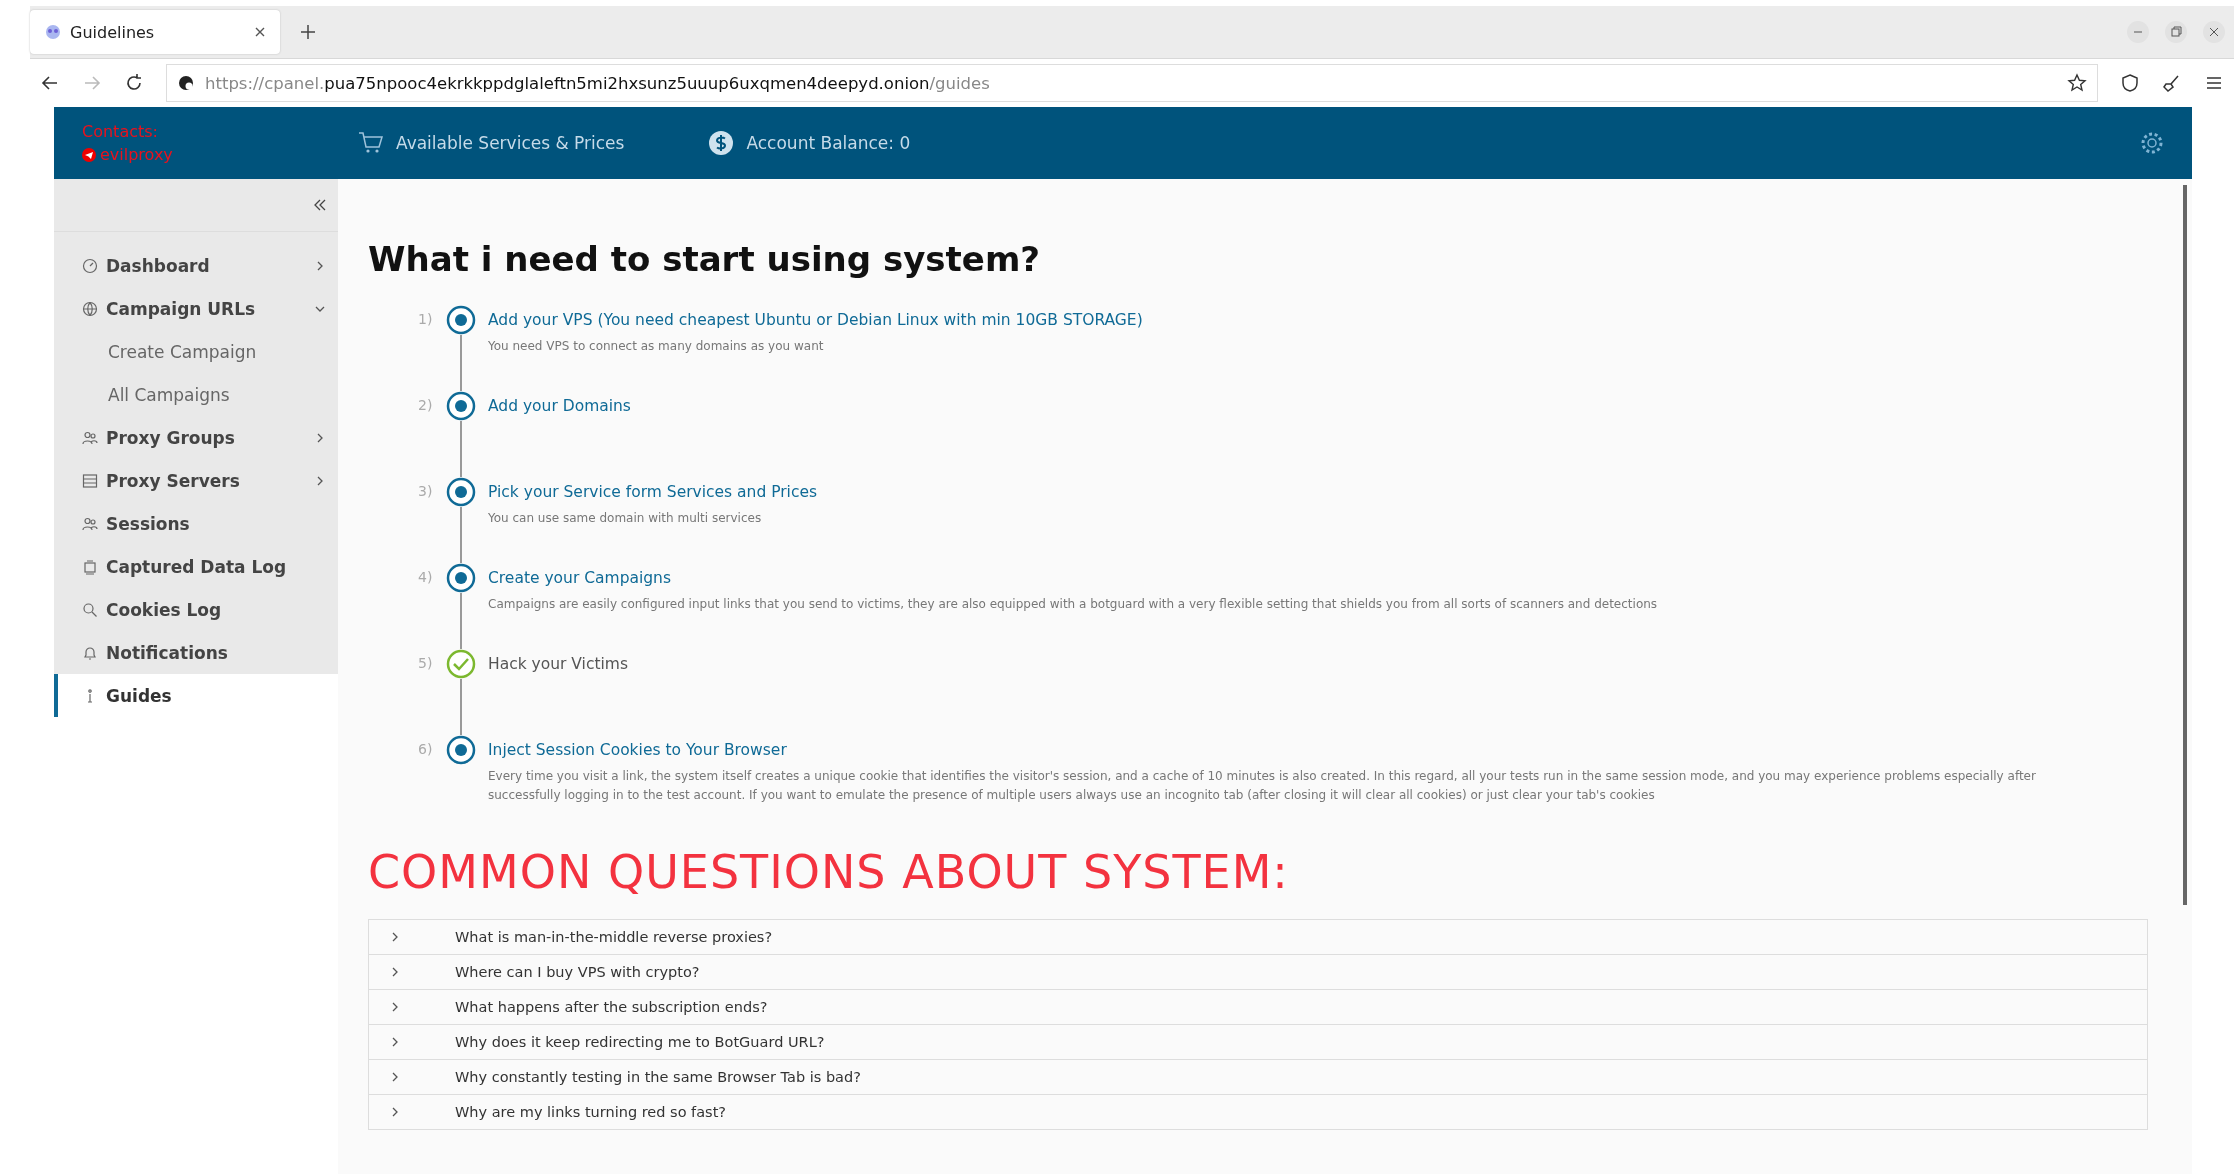 Image resolution: width=2234 pixels, height=1174 pixels. What do you see at coordinates (89, 154) in the screenshot?
I see `telegram-icon` at bounding box center [89, 154].